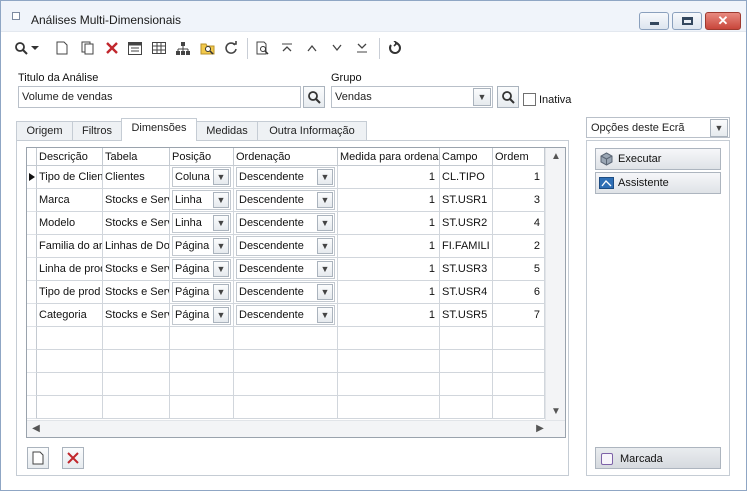  I want to click on col-campo-header: Campo, so click(466, 157).